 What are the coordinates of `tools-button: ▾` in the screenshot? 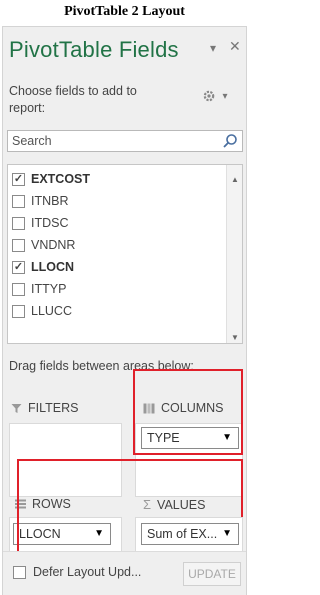 It's located at (215, 96).